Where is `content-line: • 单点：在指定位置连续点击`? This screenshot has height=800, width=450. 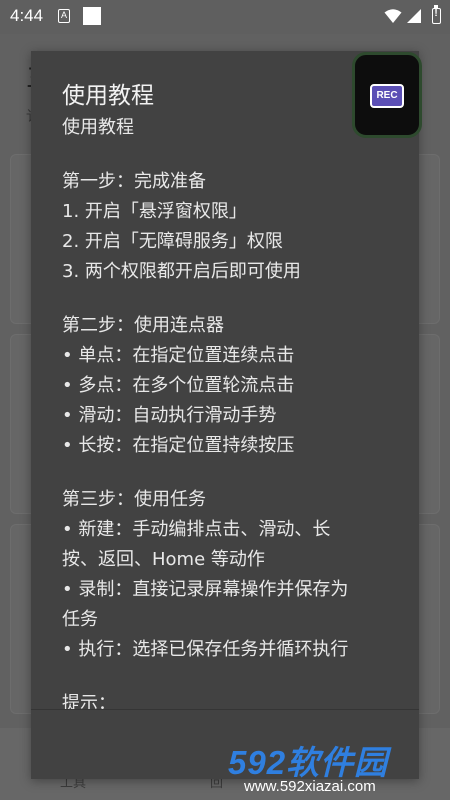 content-line: • 单点：在指定位置连续点击 is located at coordinates (178, 355).